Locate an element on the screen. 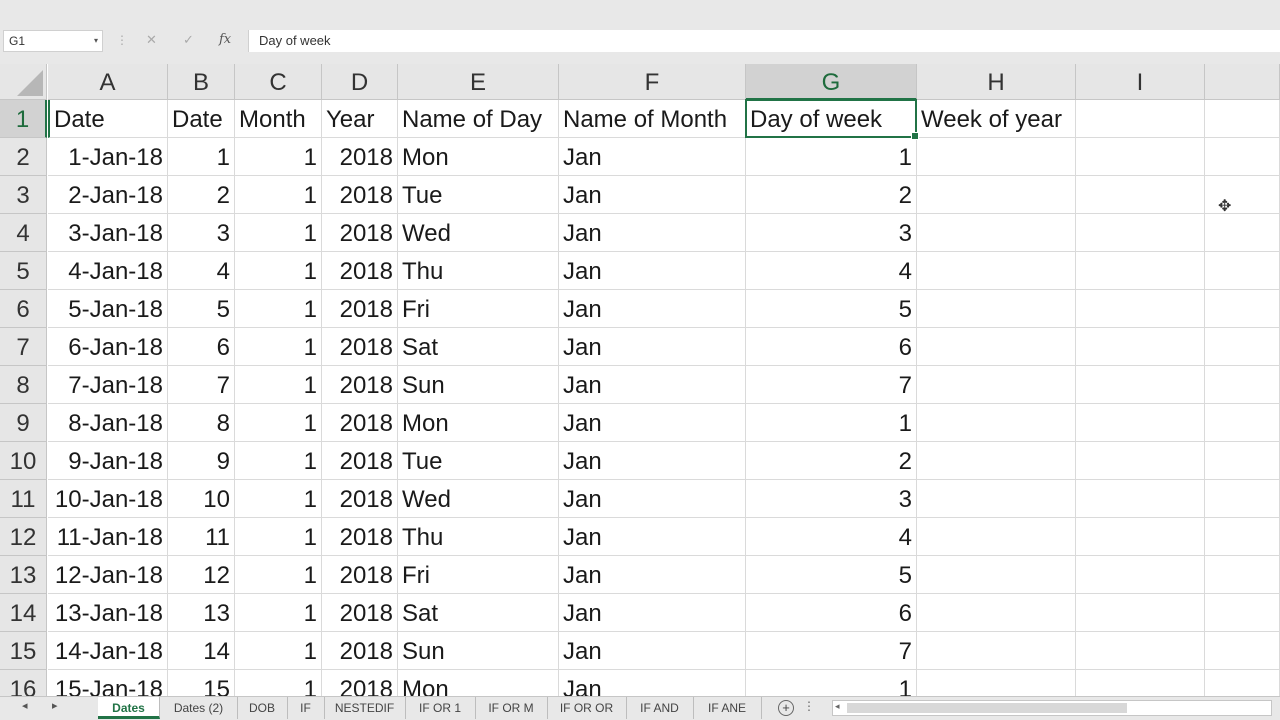 This screenshot has height=720, width=1280. cell-d11: 2018 is located at coordinates (360, 499).